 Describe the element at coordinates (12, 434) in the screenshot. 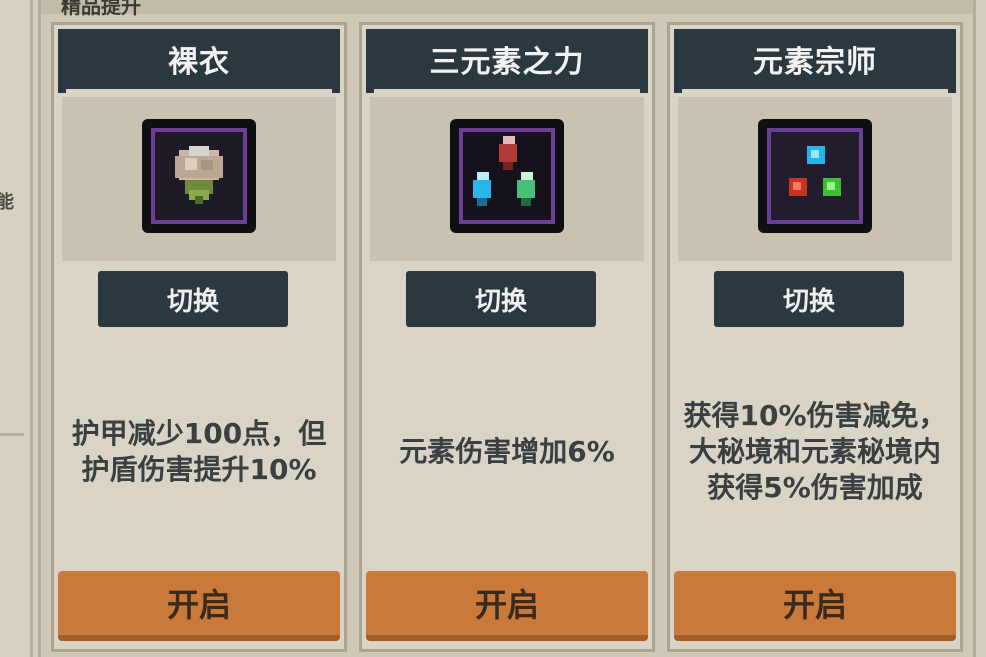

I see `left-panel-divider` at that location.